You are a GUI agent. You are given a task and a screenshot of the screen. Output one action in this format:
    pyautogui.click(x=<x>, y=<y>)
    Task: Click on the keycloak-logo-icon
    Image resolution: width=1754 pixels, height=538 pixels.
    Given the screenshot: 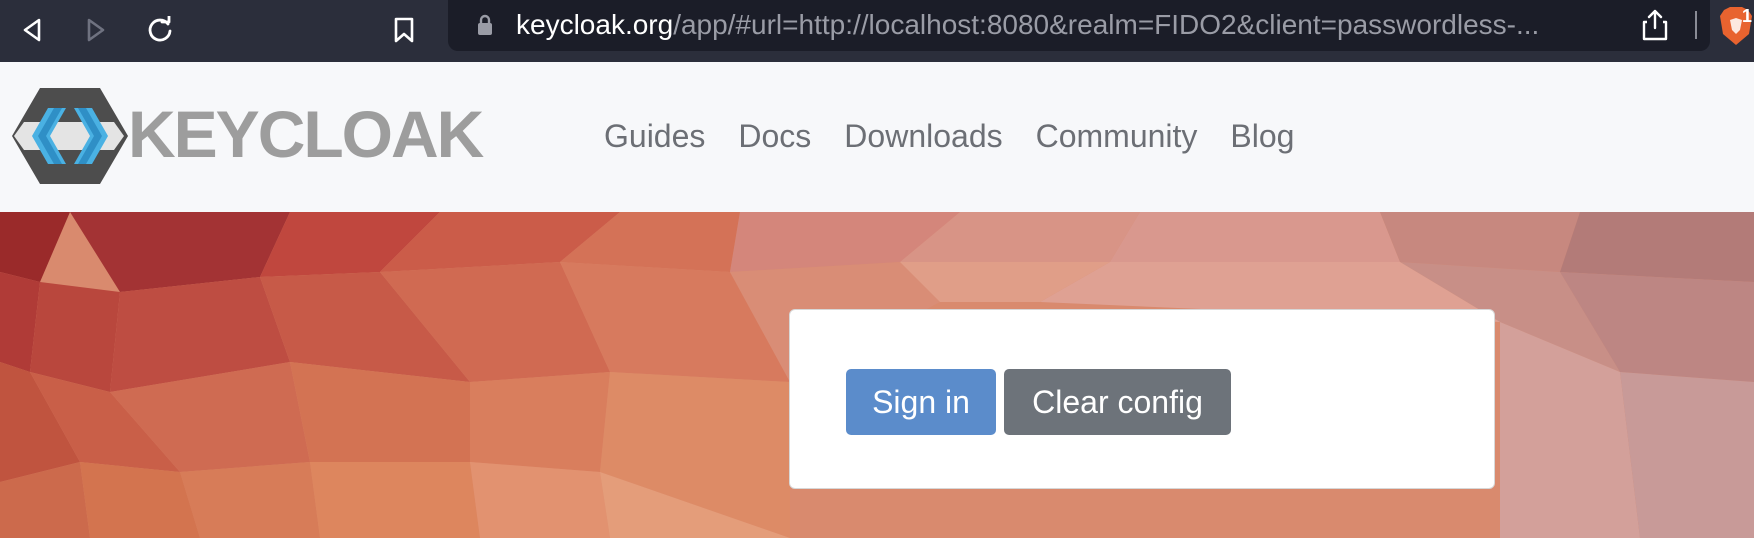 What is the action you would take?
    pyautogui.click(x=70, y=136)
    